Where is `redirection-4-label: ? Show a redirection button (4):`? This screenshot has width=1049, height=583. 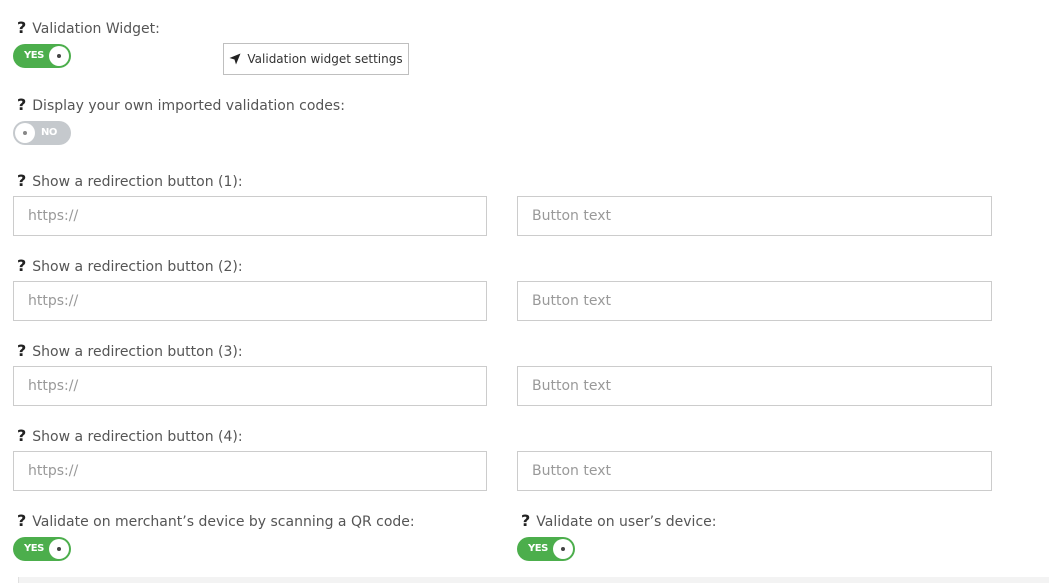
redirection-4-label: ? Show a redirection button (4): is located at coordinates (130, 436).